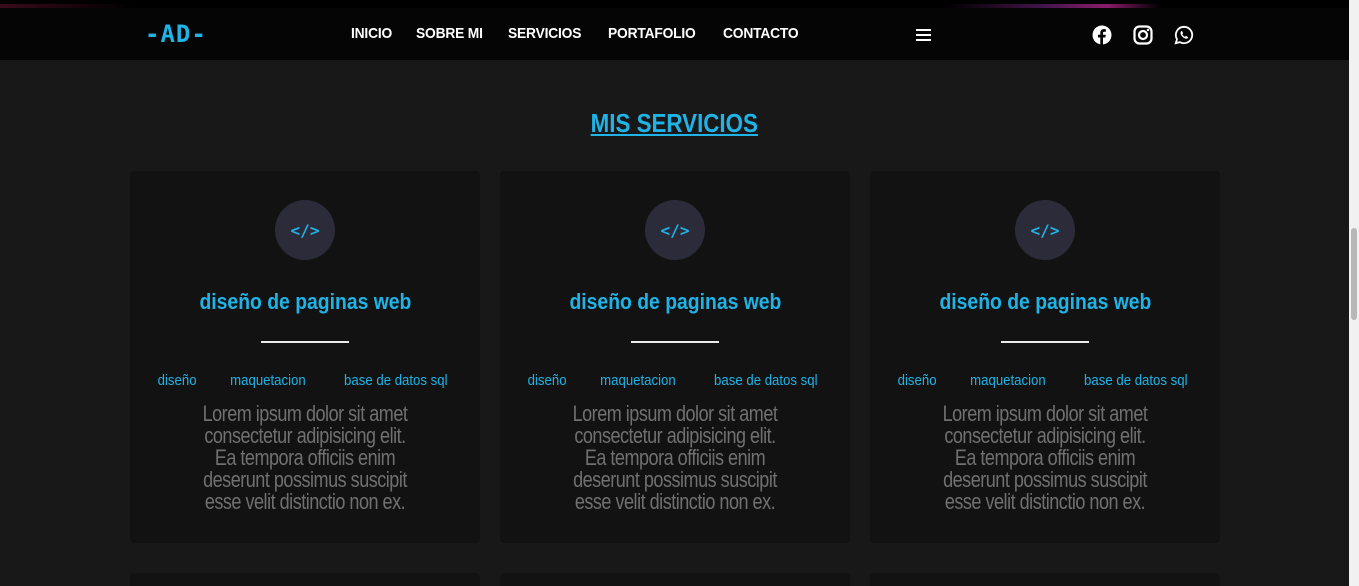  What do you see at coordinates (923, 36) in the screenshot?
I see `hamburger-menu-icon` at bounding box center [923, 36].